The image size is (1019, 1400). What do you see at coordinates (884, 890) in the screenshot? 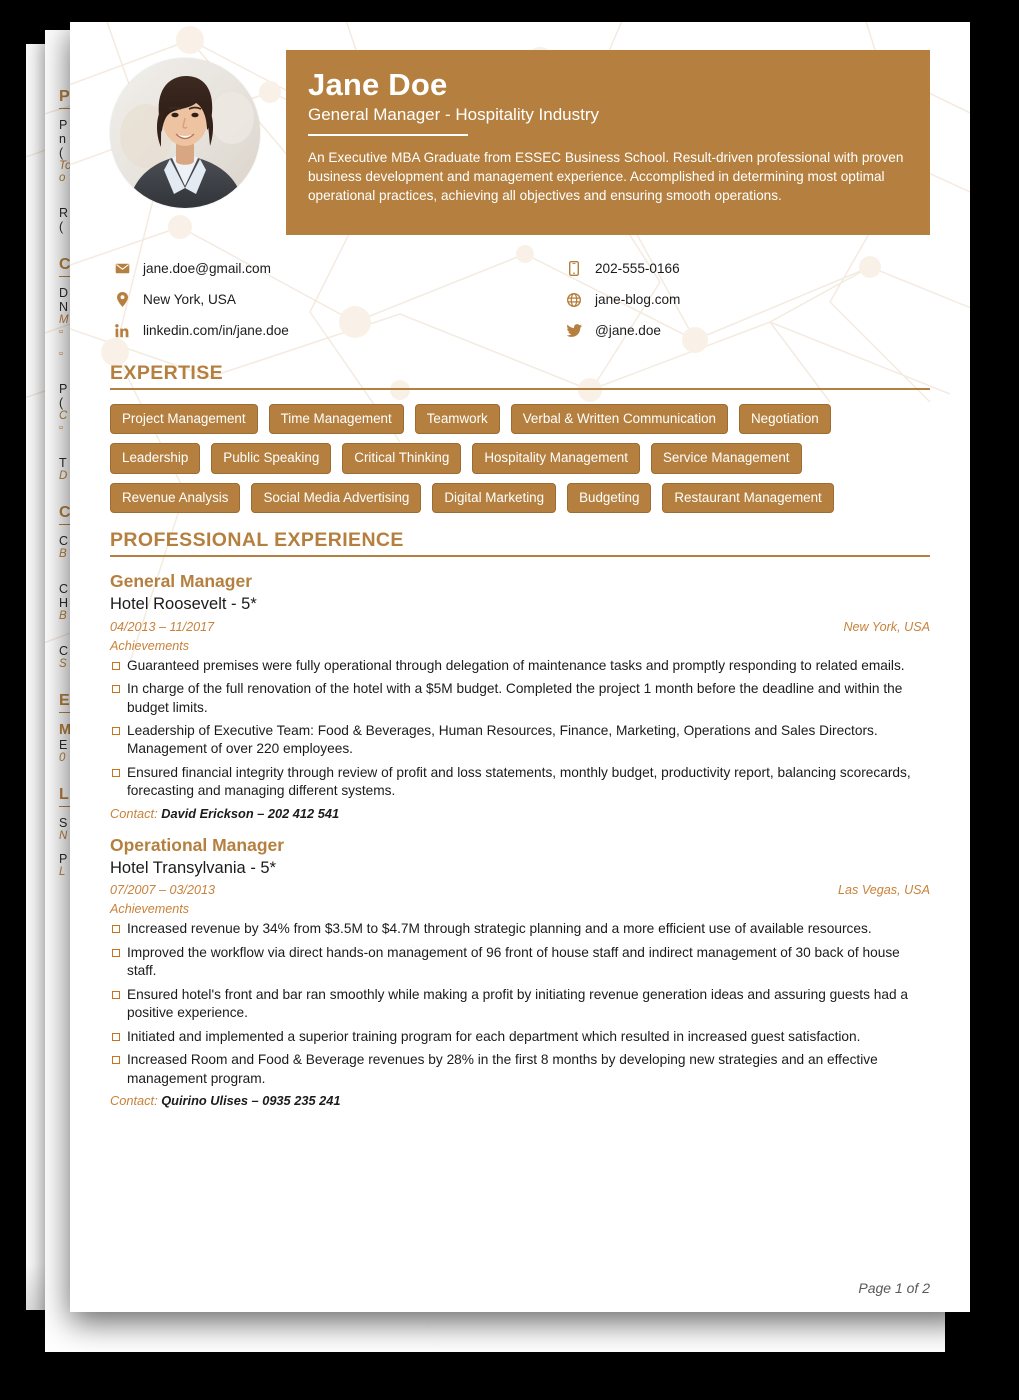
I see `job-location: Las Vegas, USA` at bounding box center [884, 890].